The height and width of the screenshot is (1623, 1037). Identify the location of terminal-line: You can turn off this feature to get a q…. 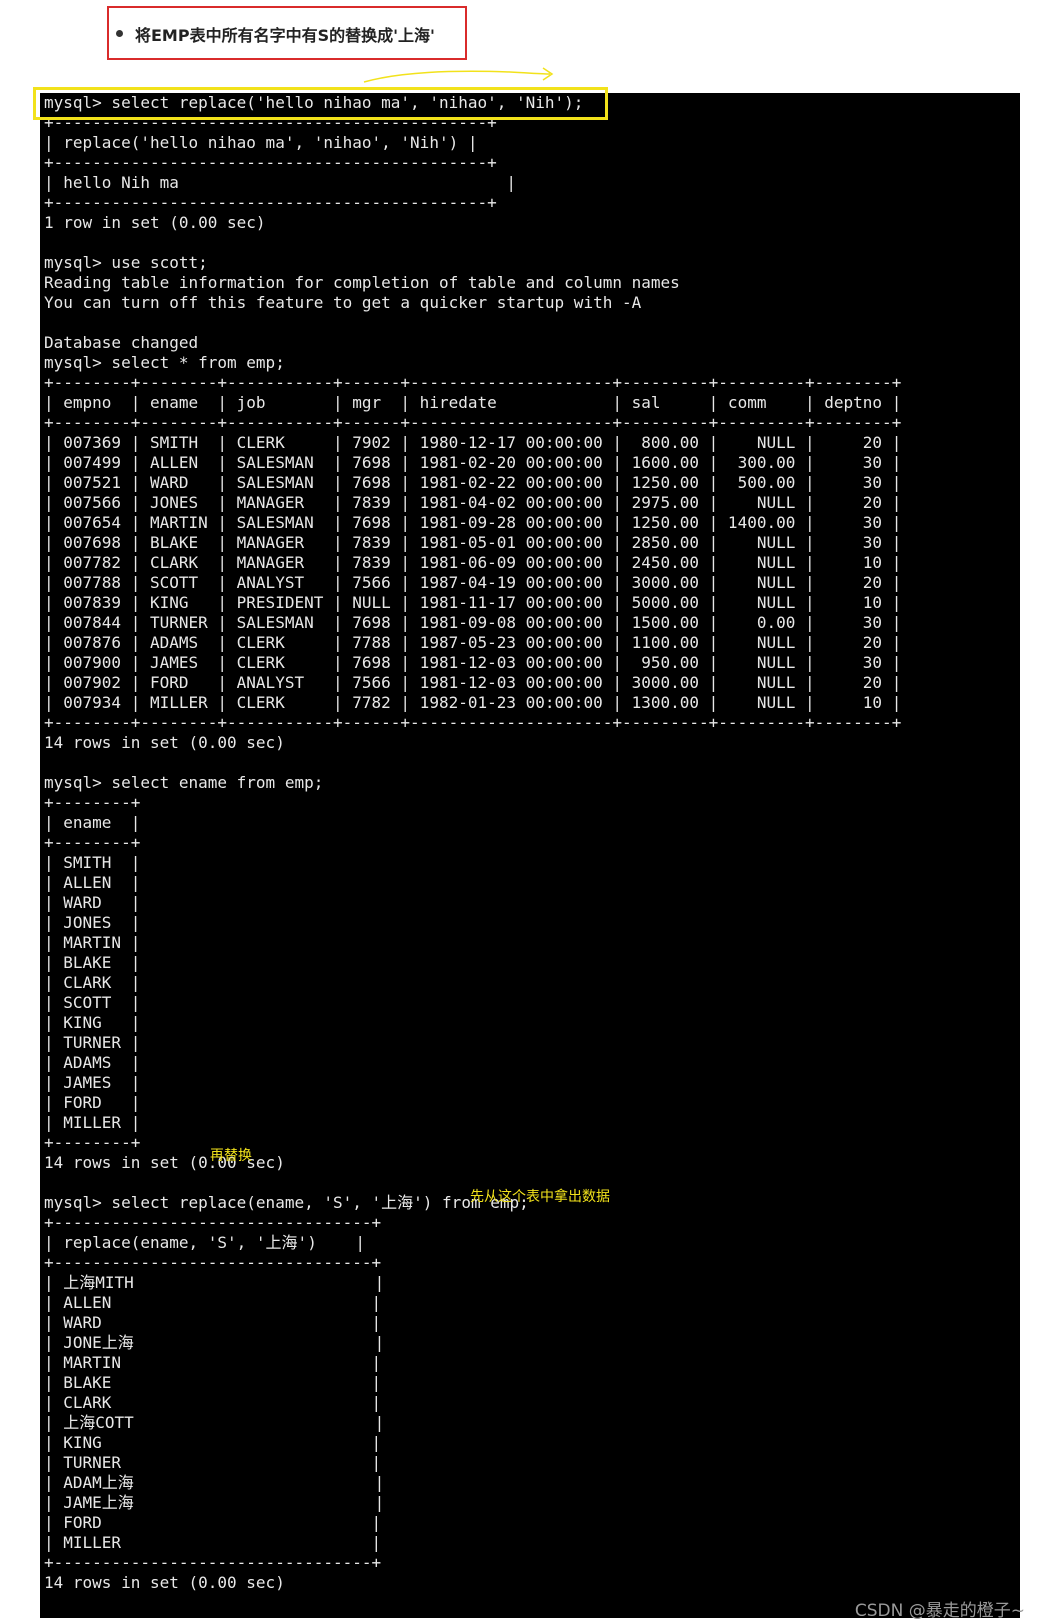
(343, 302).